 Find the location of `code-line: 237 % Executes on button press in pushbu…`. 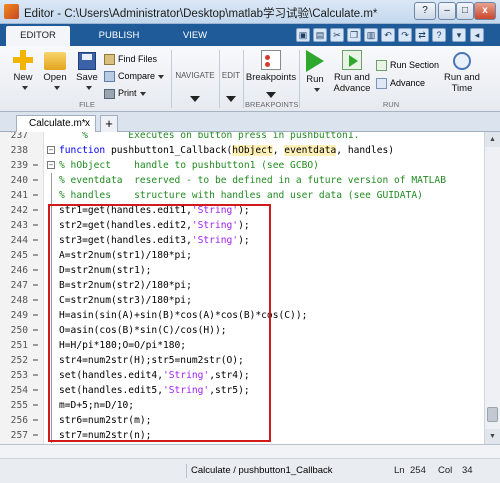

code-line: 237 % Executes on button press in pushbu… is located at coordinates (242, 137).